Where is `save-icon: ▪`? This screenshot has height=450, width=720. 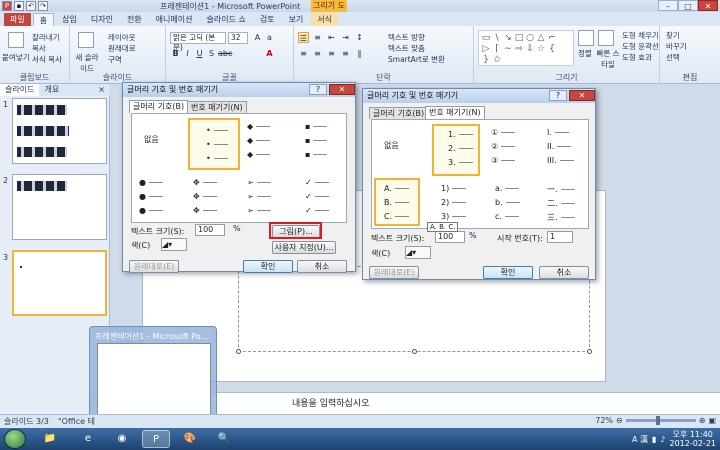
save-icon: ▪ is located at coordinates (19, 6).